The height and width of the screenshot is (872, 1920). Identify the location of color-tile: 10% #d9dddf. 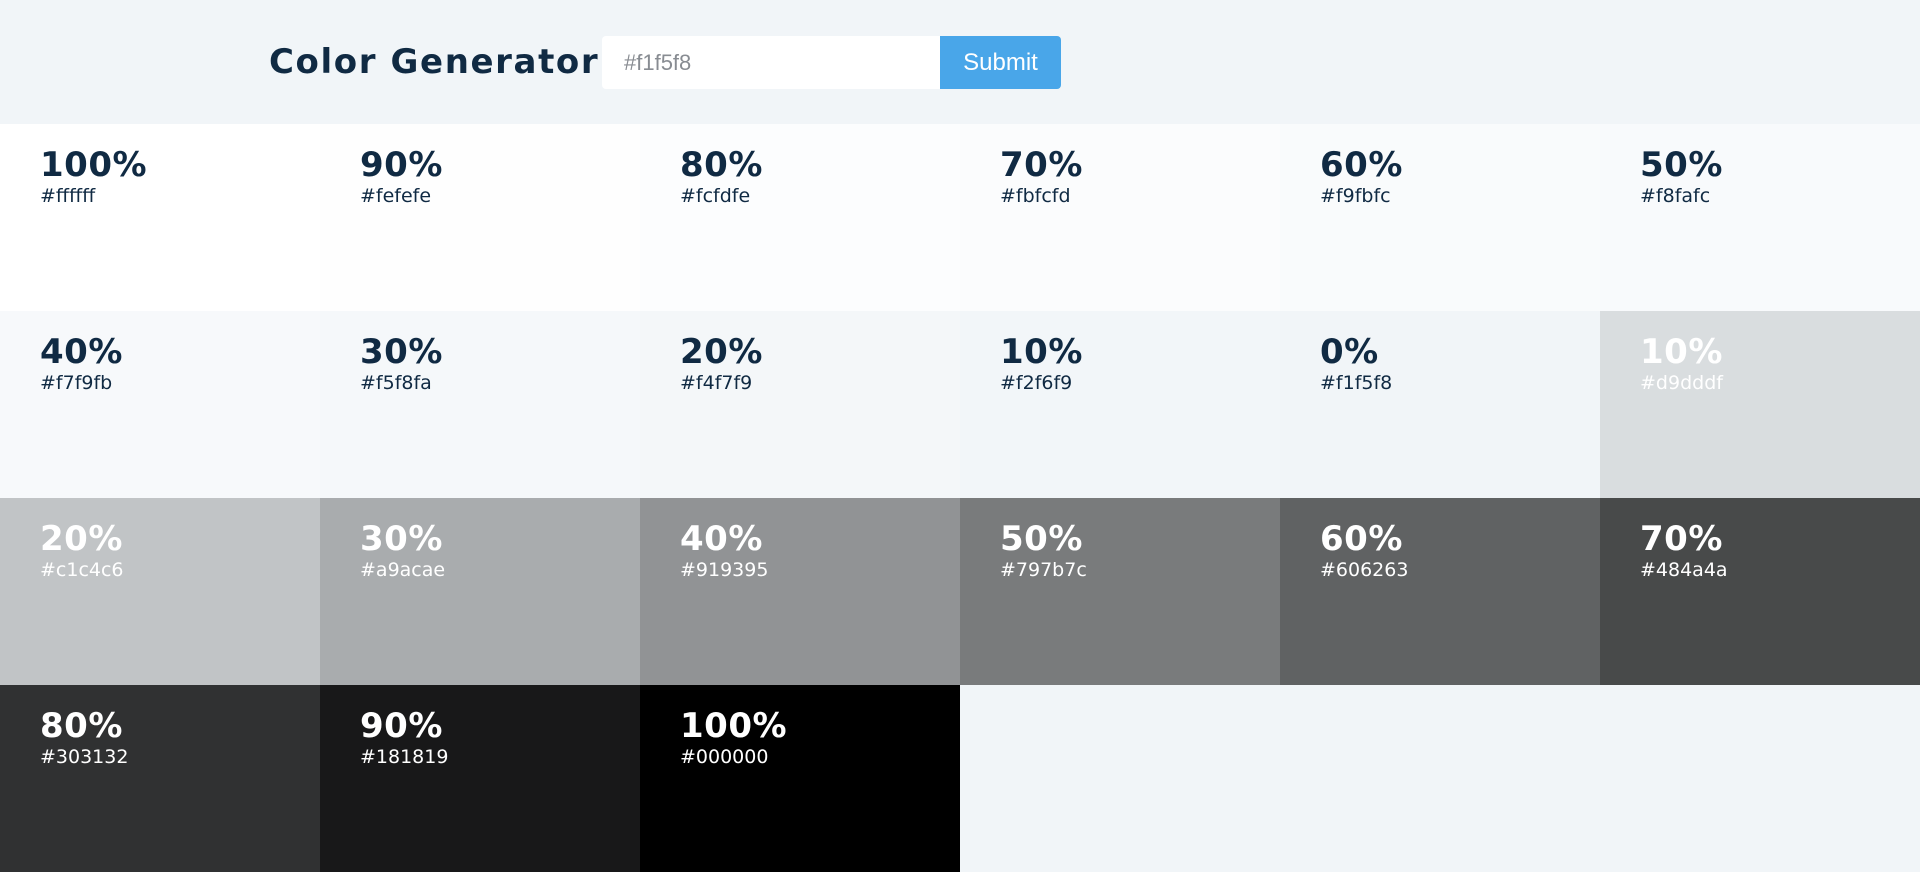
(1760, 404).